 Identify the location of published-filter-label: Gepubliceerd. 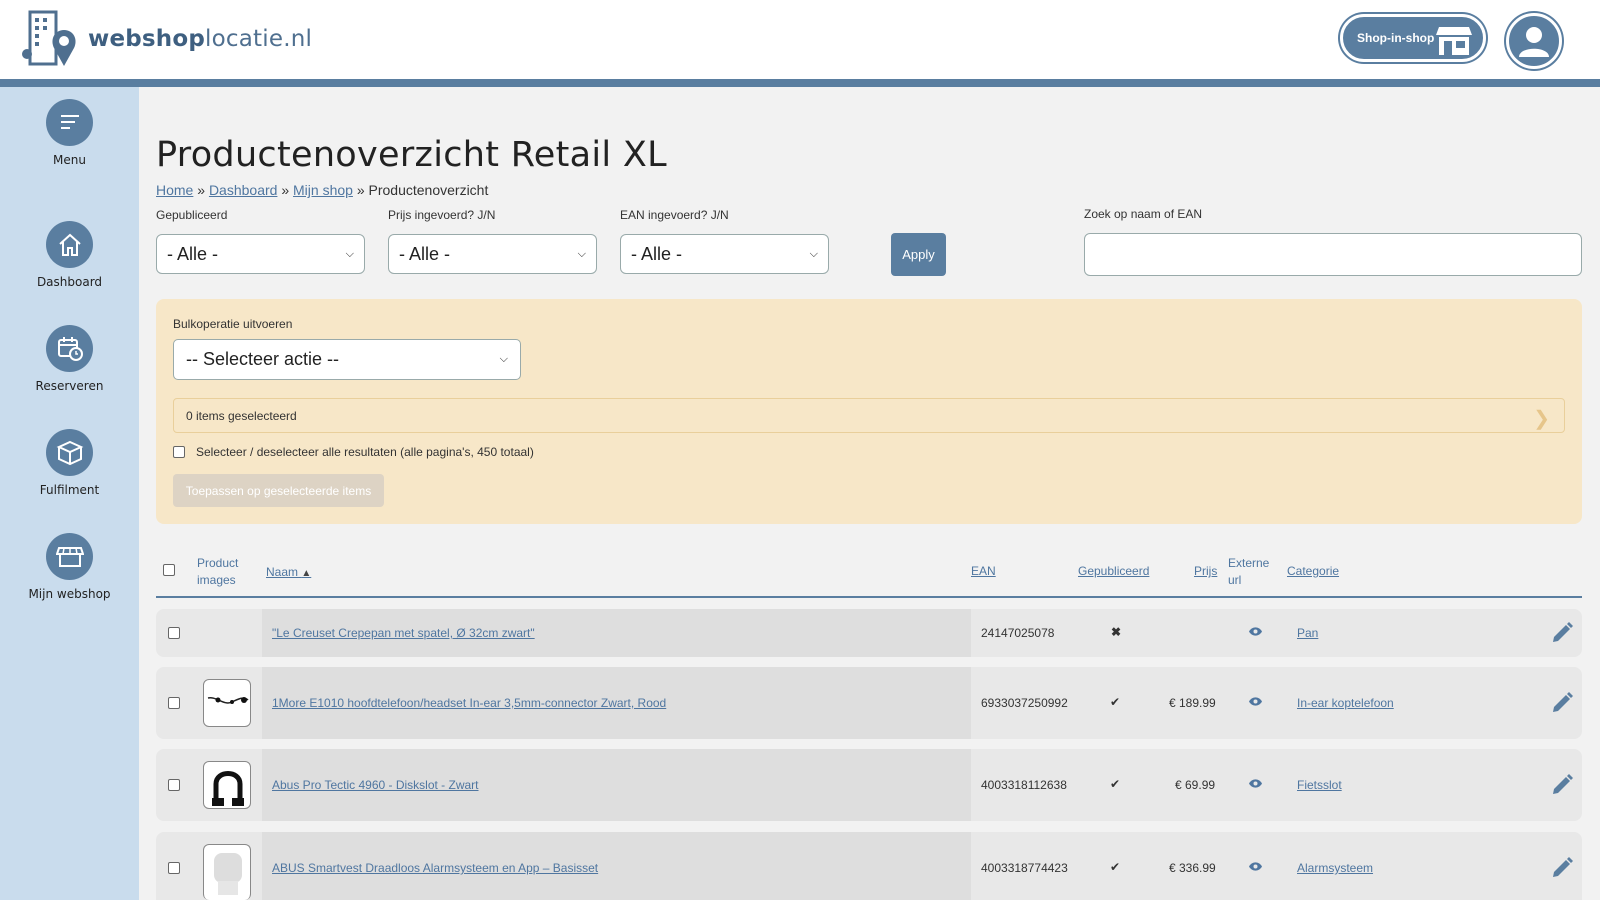
(192, 215).